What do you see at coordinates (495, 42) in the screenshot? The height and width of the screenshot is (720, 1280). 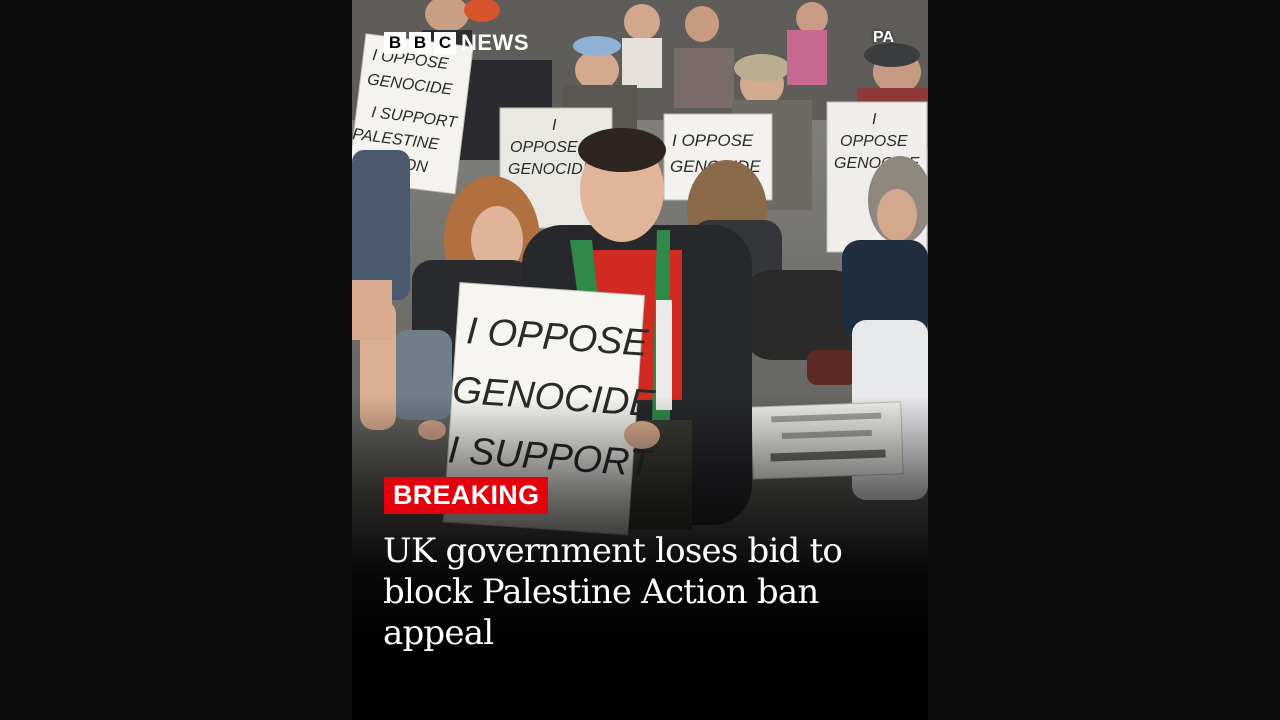 I see `logo-news-text: NEWS` at bounding box center [495, 42].